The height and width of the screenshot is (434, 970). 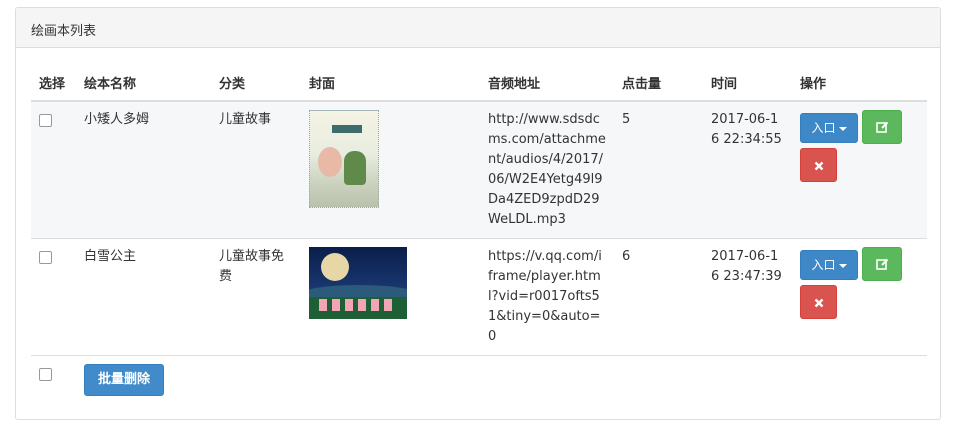 I want to click on header-actions: 操作, so click(x=859, y=83).